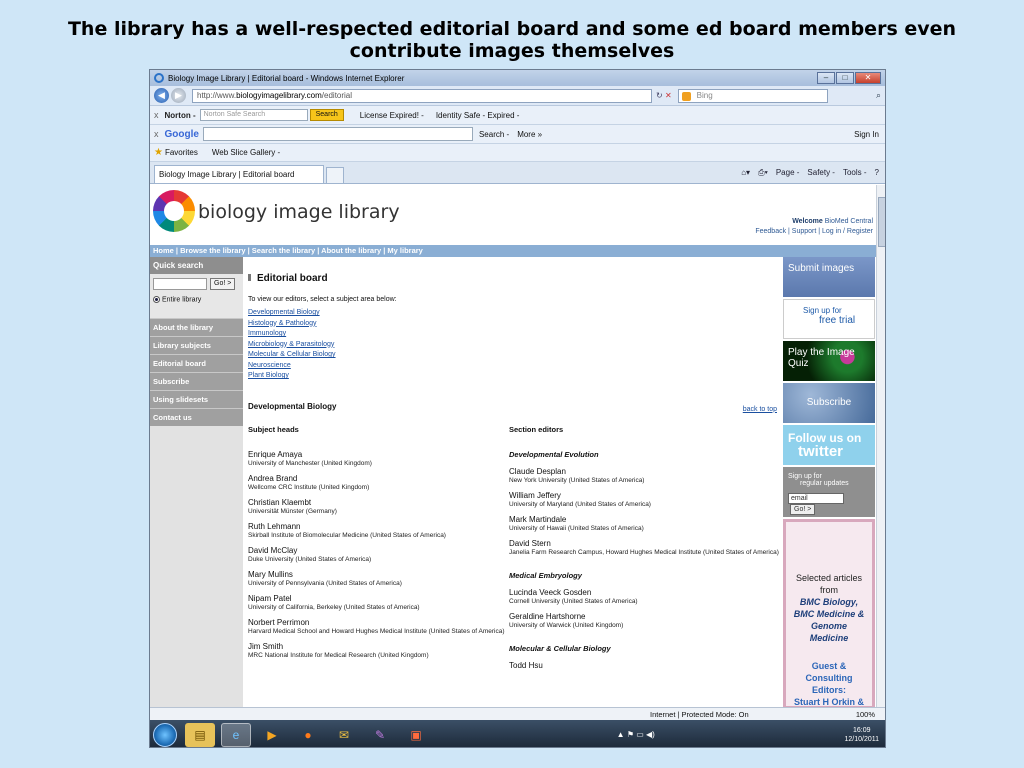 The width and height of the screenshot is (1024, 768). What do you see at coordinates (514, 324) in the screenshot?
I see `subject-link: Histology & Pathology` at bounding box center [514, 324].